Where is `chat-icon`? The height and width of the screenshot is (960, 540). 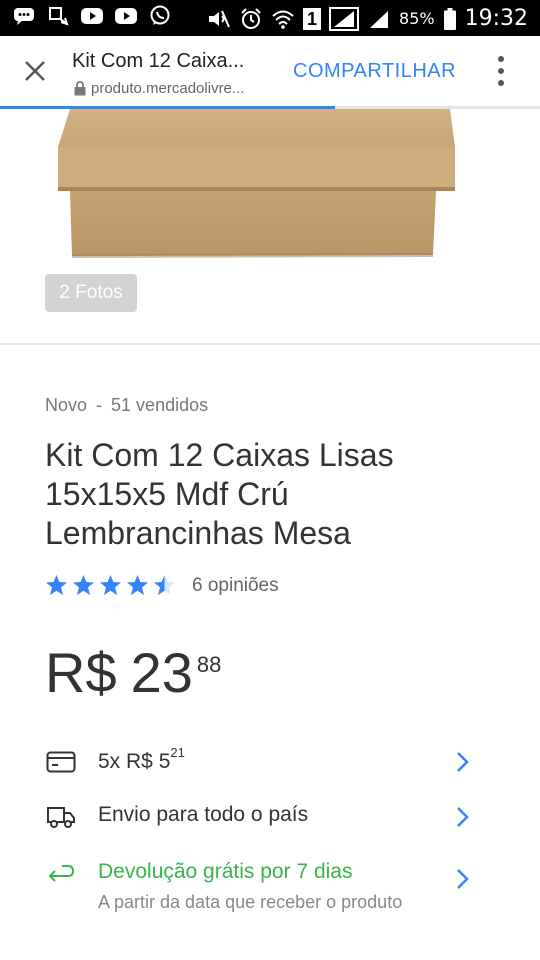 chat-icon is located at coordinates (24, 16).